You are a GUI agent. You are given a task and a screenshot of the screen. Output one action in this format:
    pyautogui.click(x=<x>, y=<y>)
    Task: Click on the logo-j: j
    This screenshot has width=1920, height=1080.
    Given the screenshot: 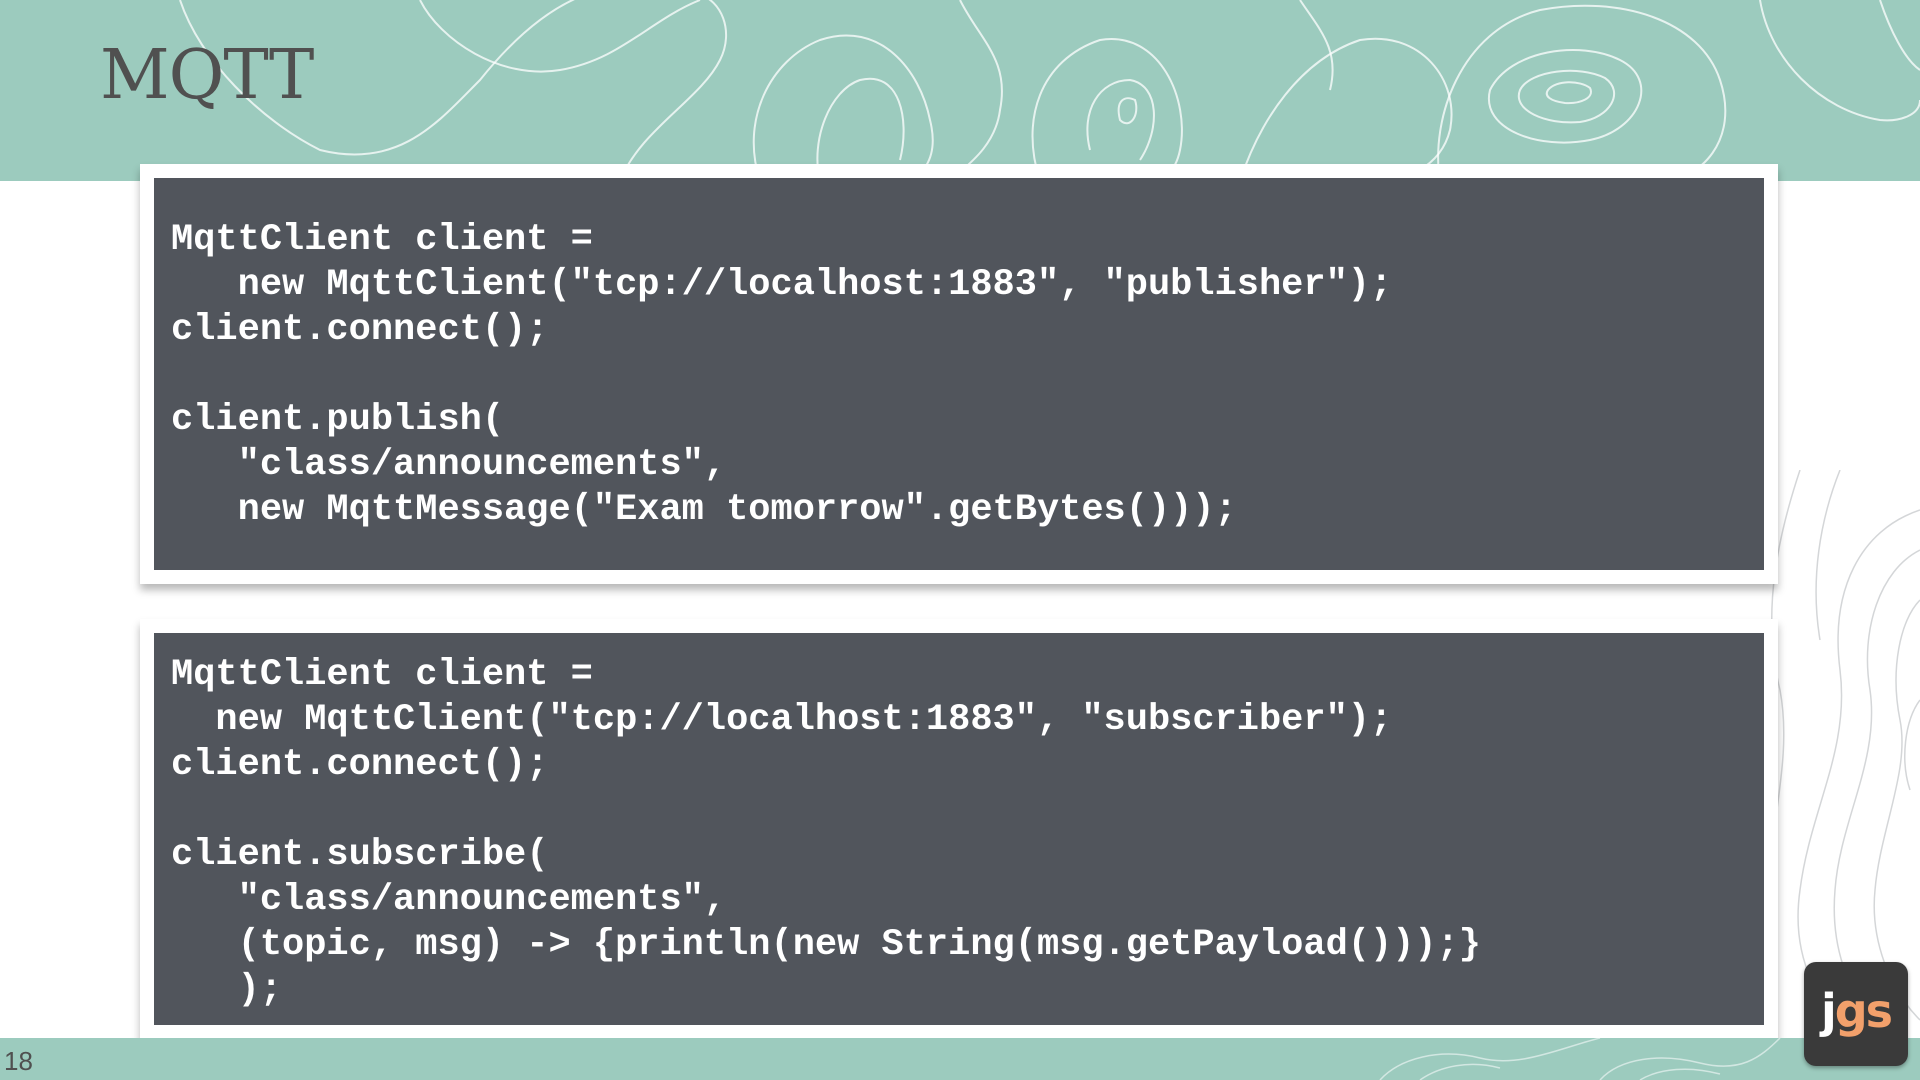 What is the action you would take?
    pyautogui.click(x=1828, y=1011)
    